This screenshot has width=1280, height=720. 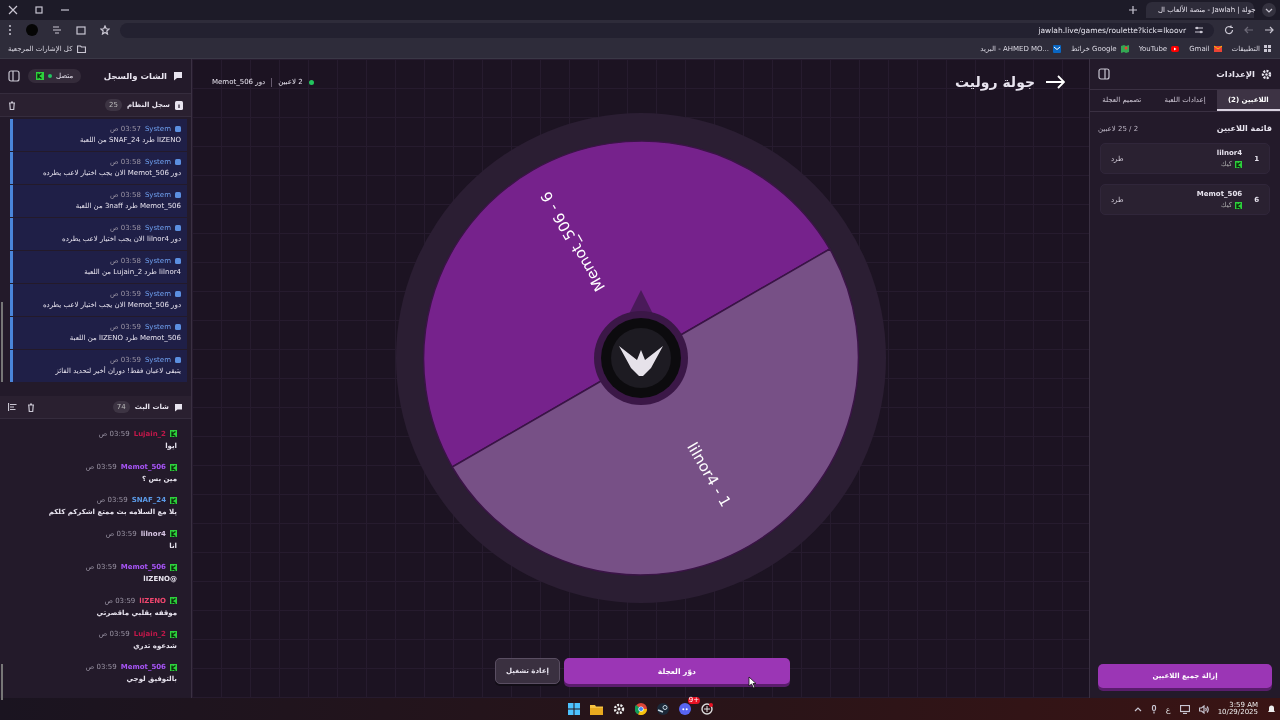 What do you see at coordinates (10, 30) in the screenshot?
I see `menu-icon` at bounding box center [10, 30].